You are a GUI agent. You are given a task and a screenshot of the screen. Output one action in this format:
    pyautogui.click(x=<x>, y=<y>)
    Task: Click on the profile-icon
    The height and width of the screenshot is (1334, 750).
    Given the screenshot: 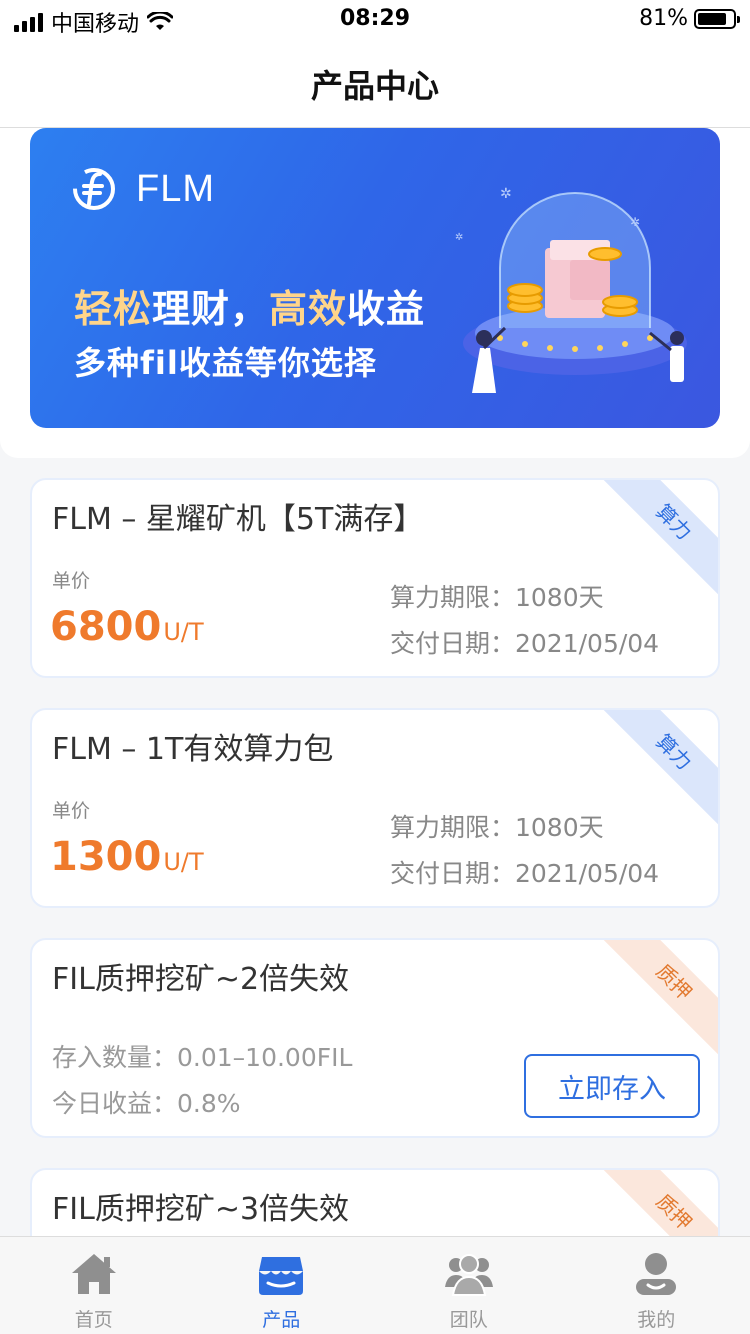 What is the action you would take?
    pyautogui.click(x=656, y=1274)
    